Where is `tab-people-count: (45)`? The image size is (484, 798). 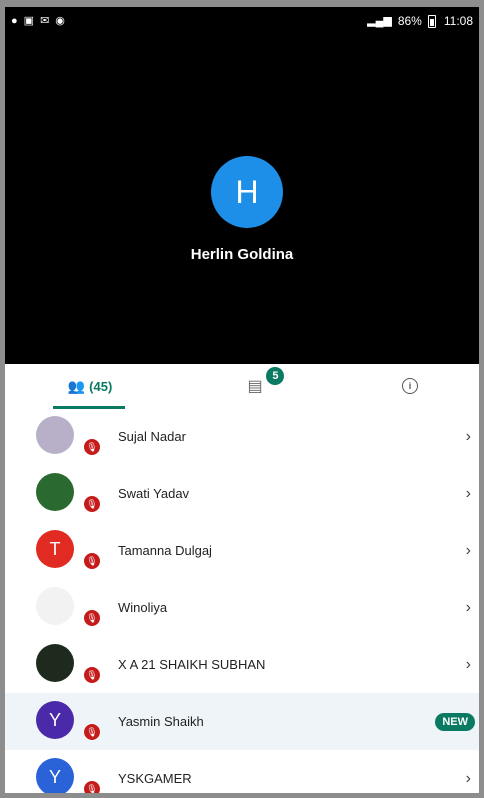 tab-people-count: (45) is located at coordinates (101, 386).